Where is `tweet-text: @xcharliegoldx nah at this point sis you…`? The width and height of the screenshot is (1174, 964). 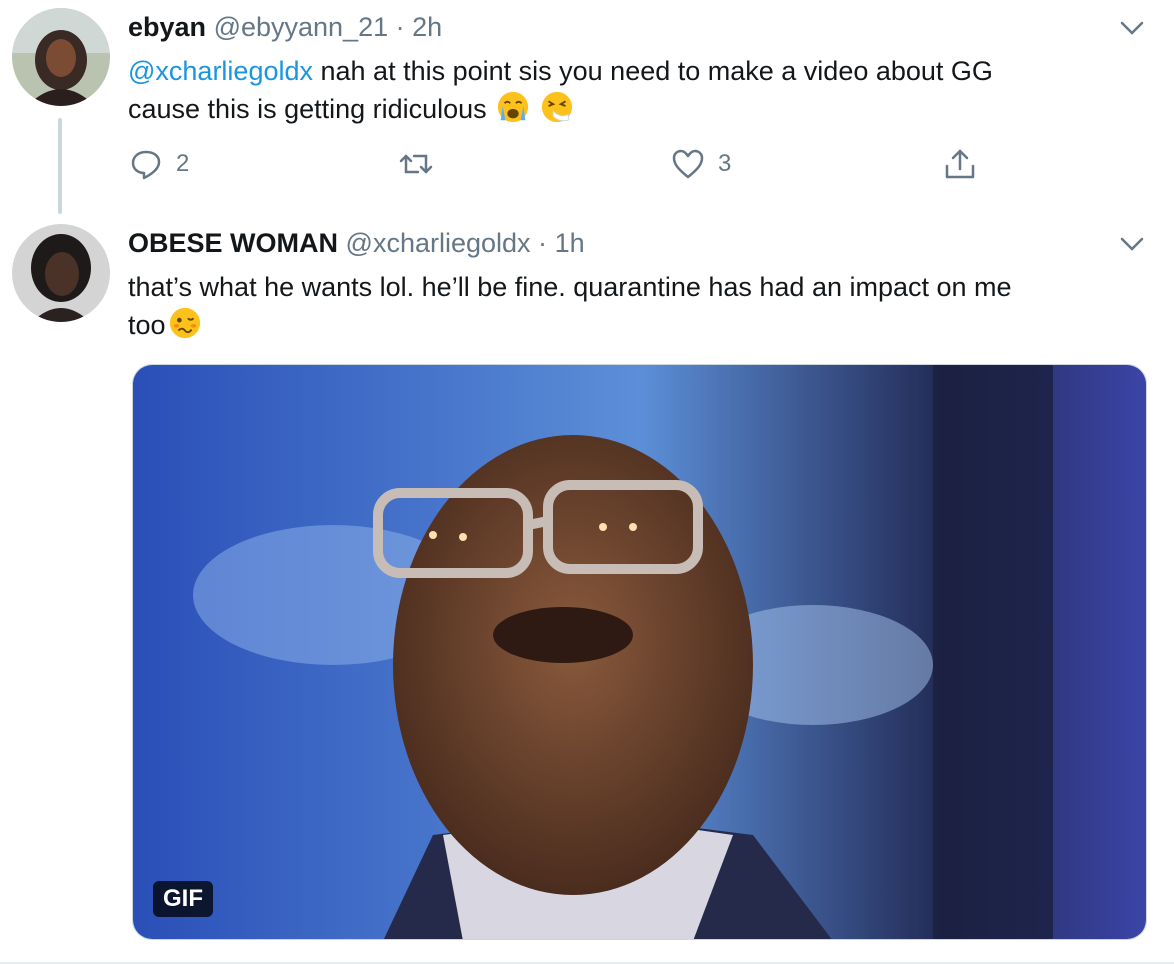
tweet-text: @xcharliegoldx nah at this point sis you… is located at coordinates (560, 90).